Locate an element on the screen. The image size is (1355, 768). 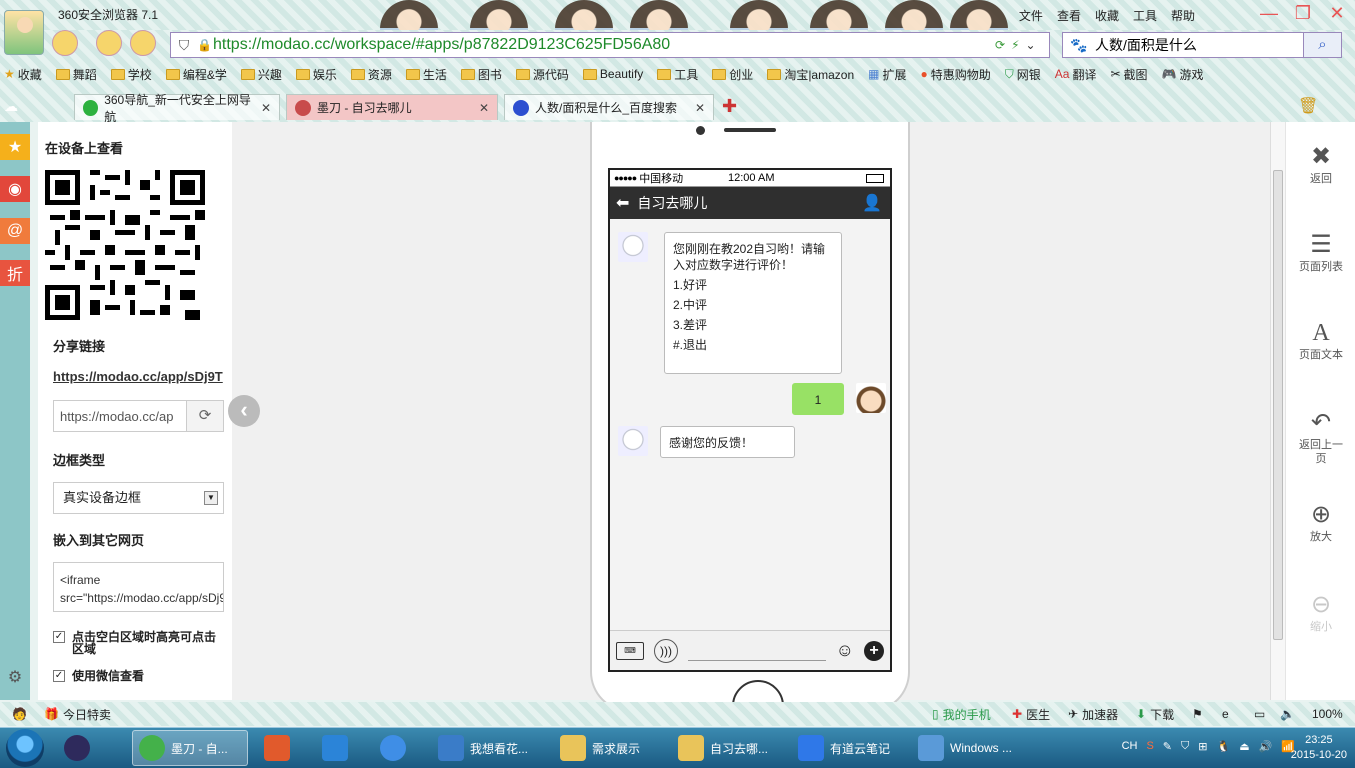
baidu-paw-icon: 🐾 is located at coordinates (1079, 45).